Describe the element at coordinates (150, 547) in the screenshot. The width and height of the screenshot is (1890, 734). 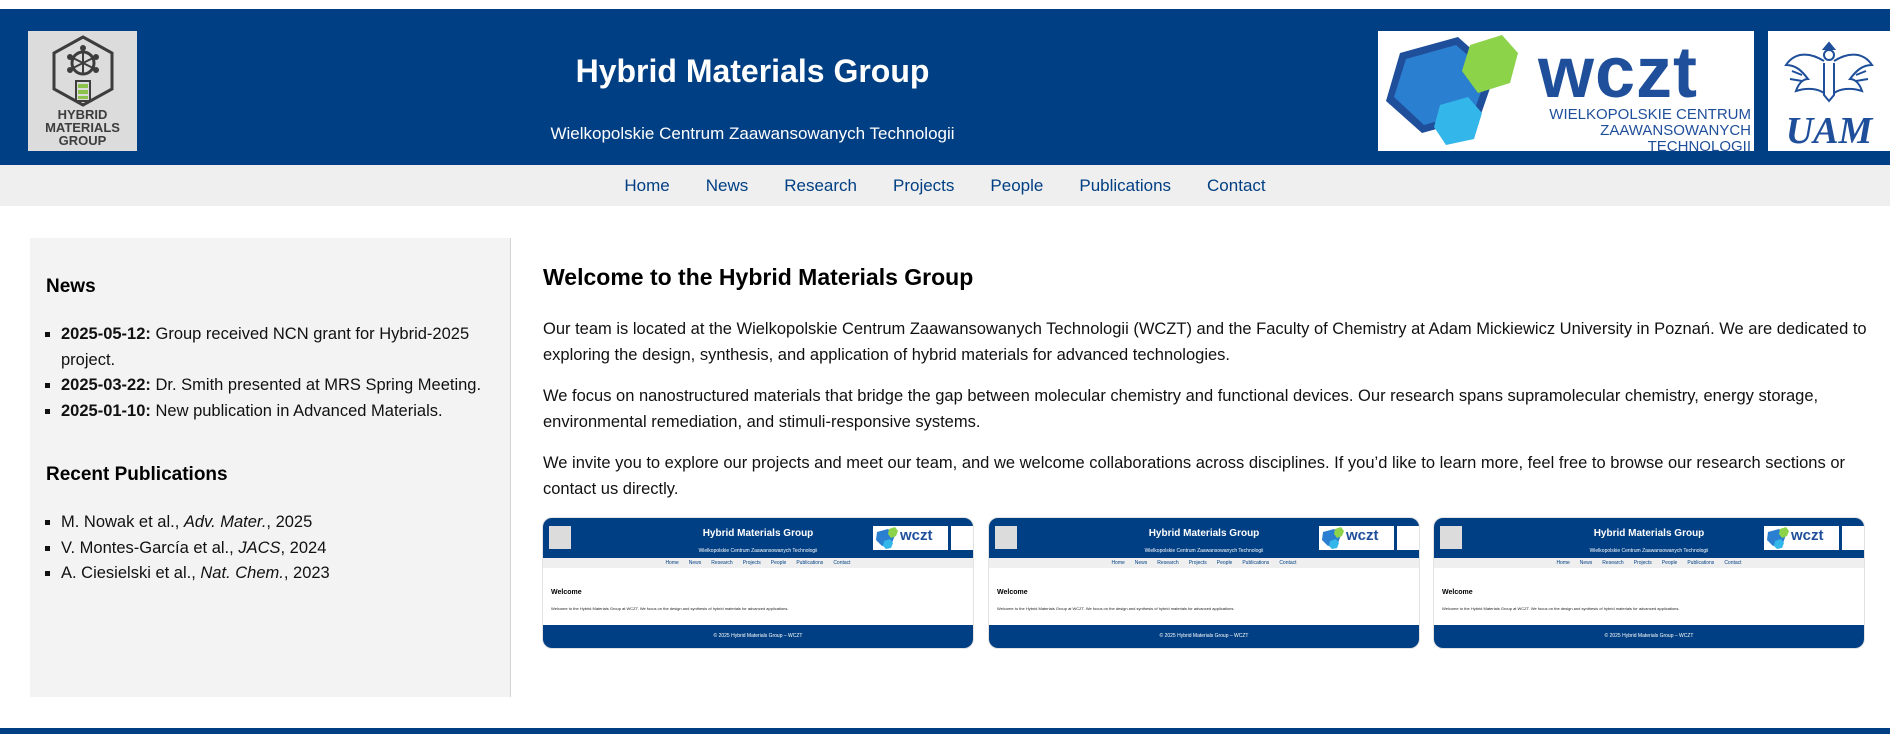
I see `publication-authors: V. Montes-García et al.,` at that location.